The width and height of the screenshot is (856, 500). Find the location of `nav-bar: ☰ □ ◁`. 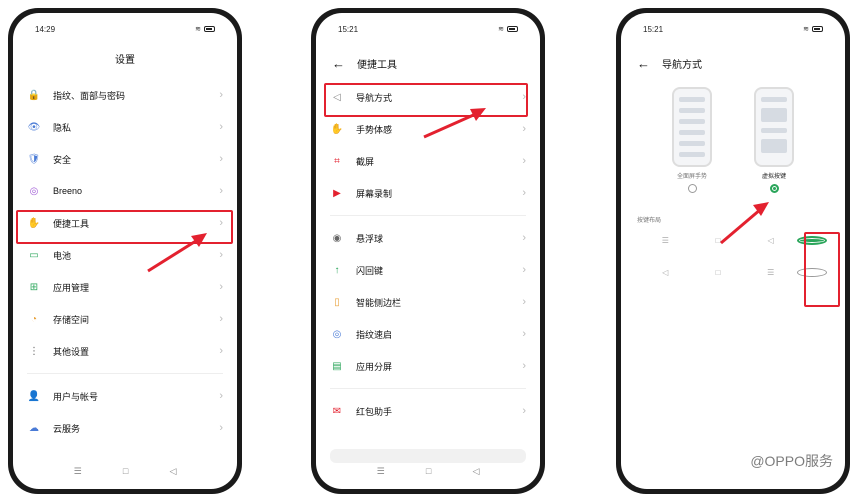

nav-bar: ☰ □ ◁ is located at coordinates (125, 471).